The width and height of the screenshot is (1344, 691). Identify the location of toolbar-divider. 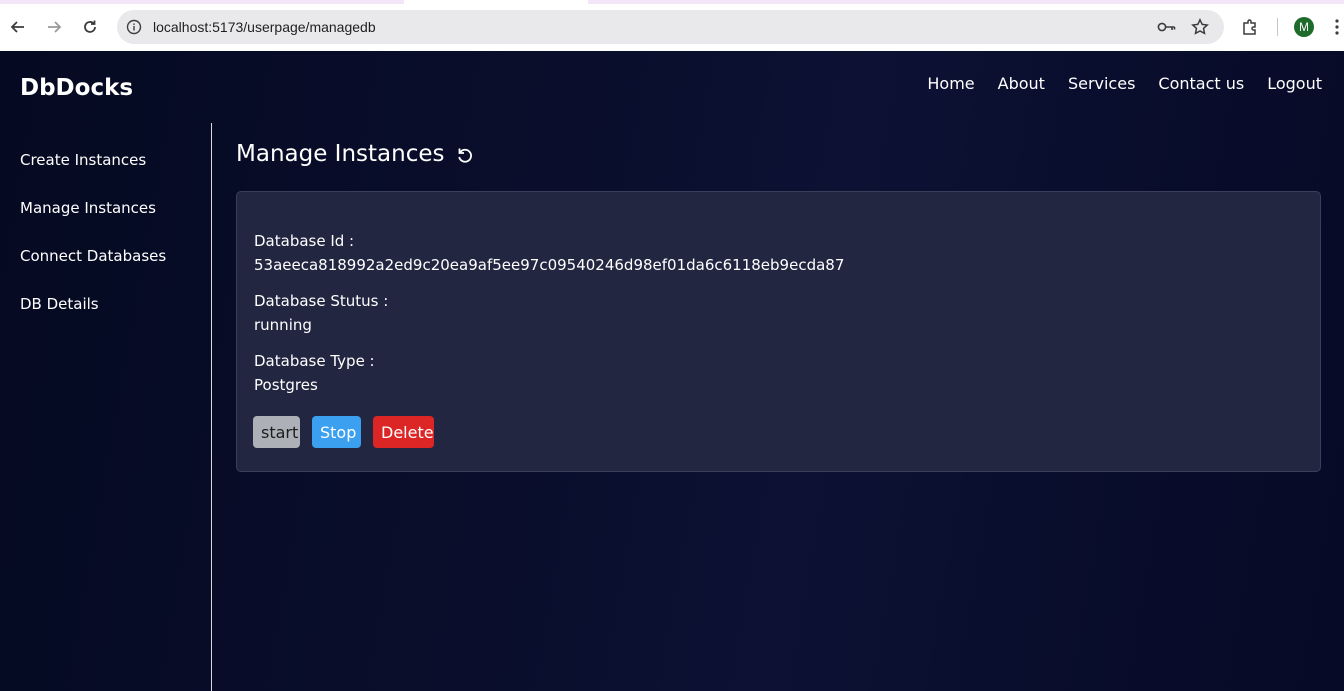
(1277, 27).